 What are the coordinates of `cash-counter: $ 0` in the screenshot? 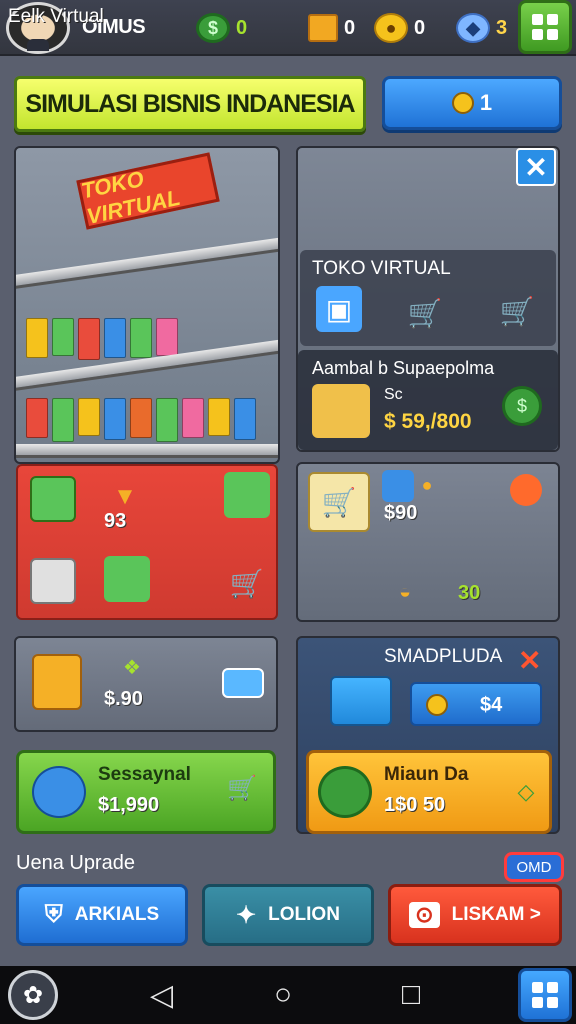 It's located at (221, 28).